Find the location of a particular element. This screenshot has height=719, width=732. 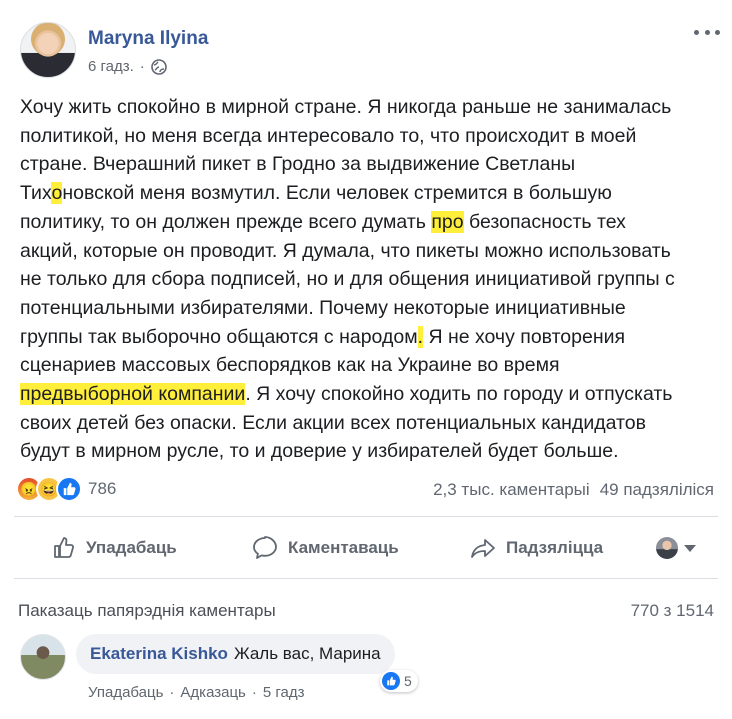

shares-count: 49 падзяліліся is located at coordinates (657, 490).